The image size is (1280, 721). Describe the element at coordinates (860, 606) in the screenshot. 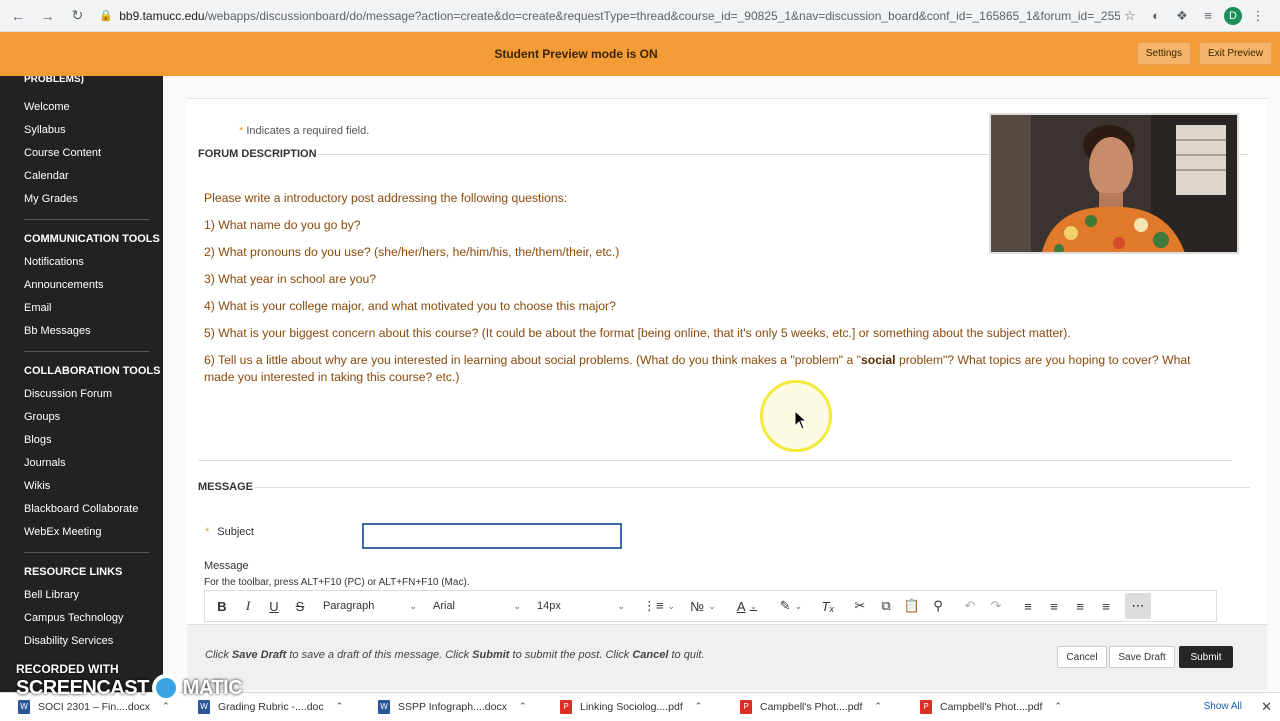

I see `cut-icon: ✂` at that location.